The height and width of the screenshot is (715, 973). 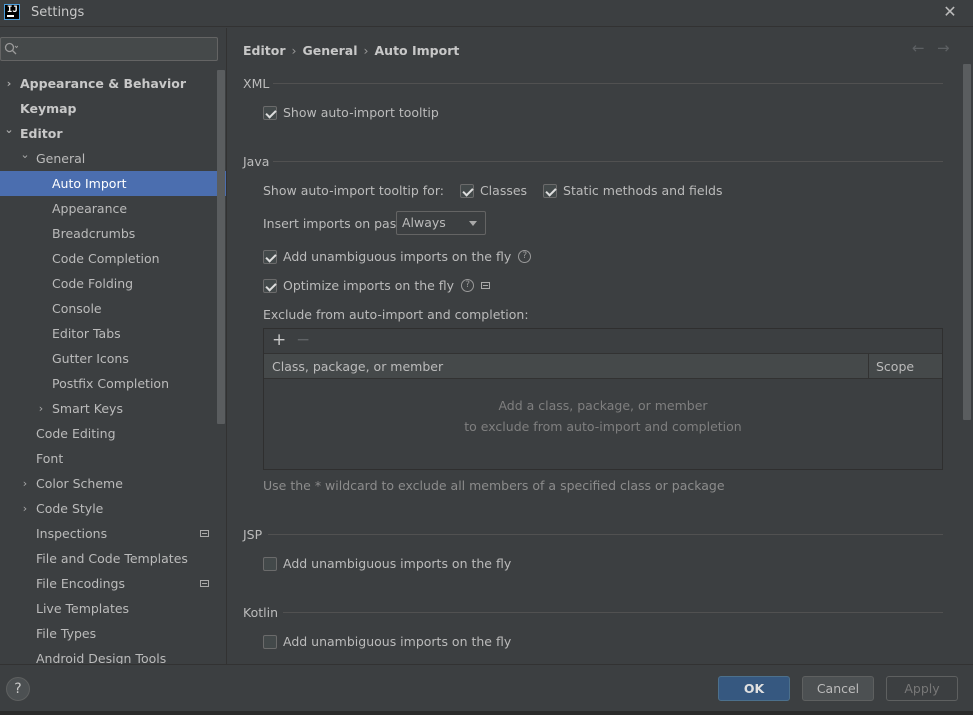 I want to click on xml-show-tooltip-option: Show auto-import tooltip, so click(x=351, y=112).